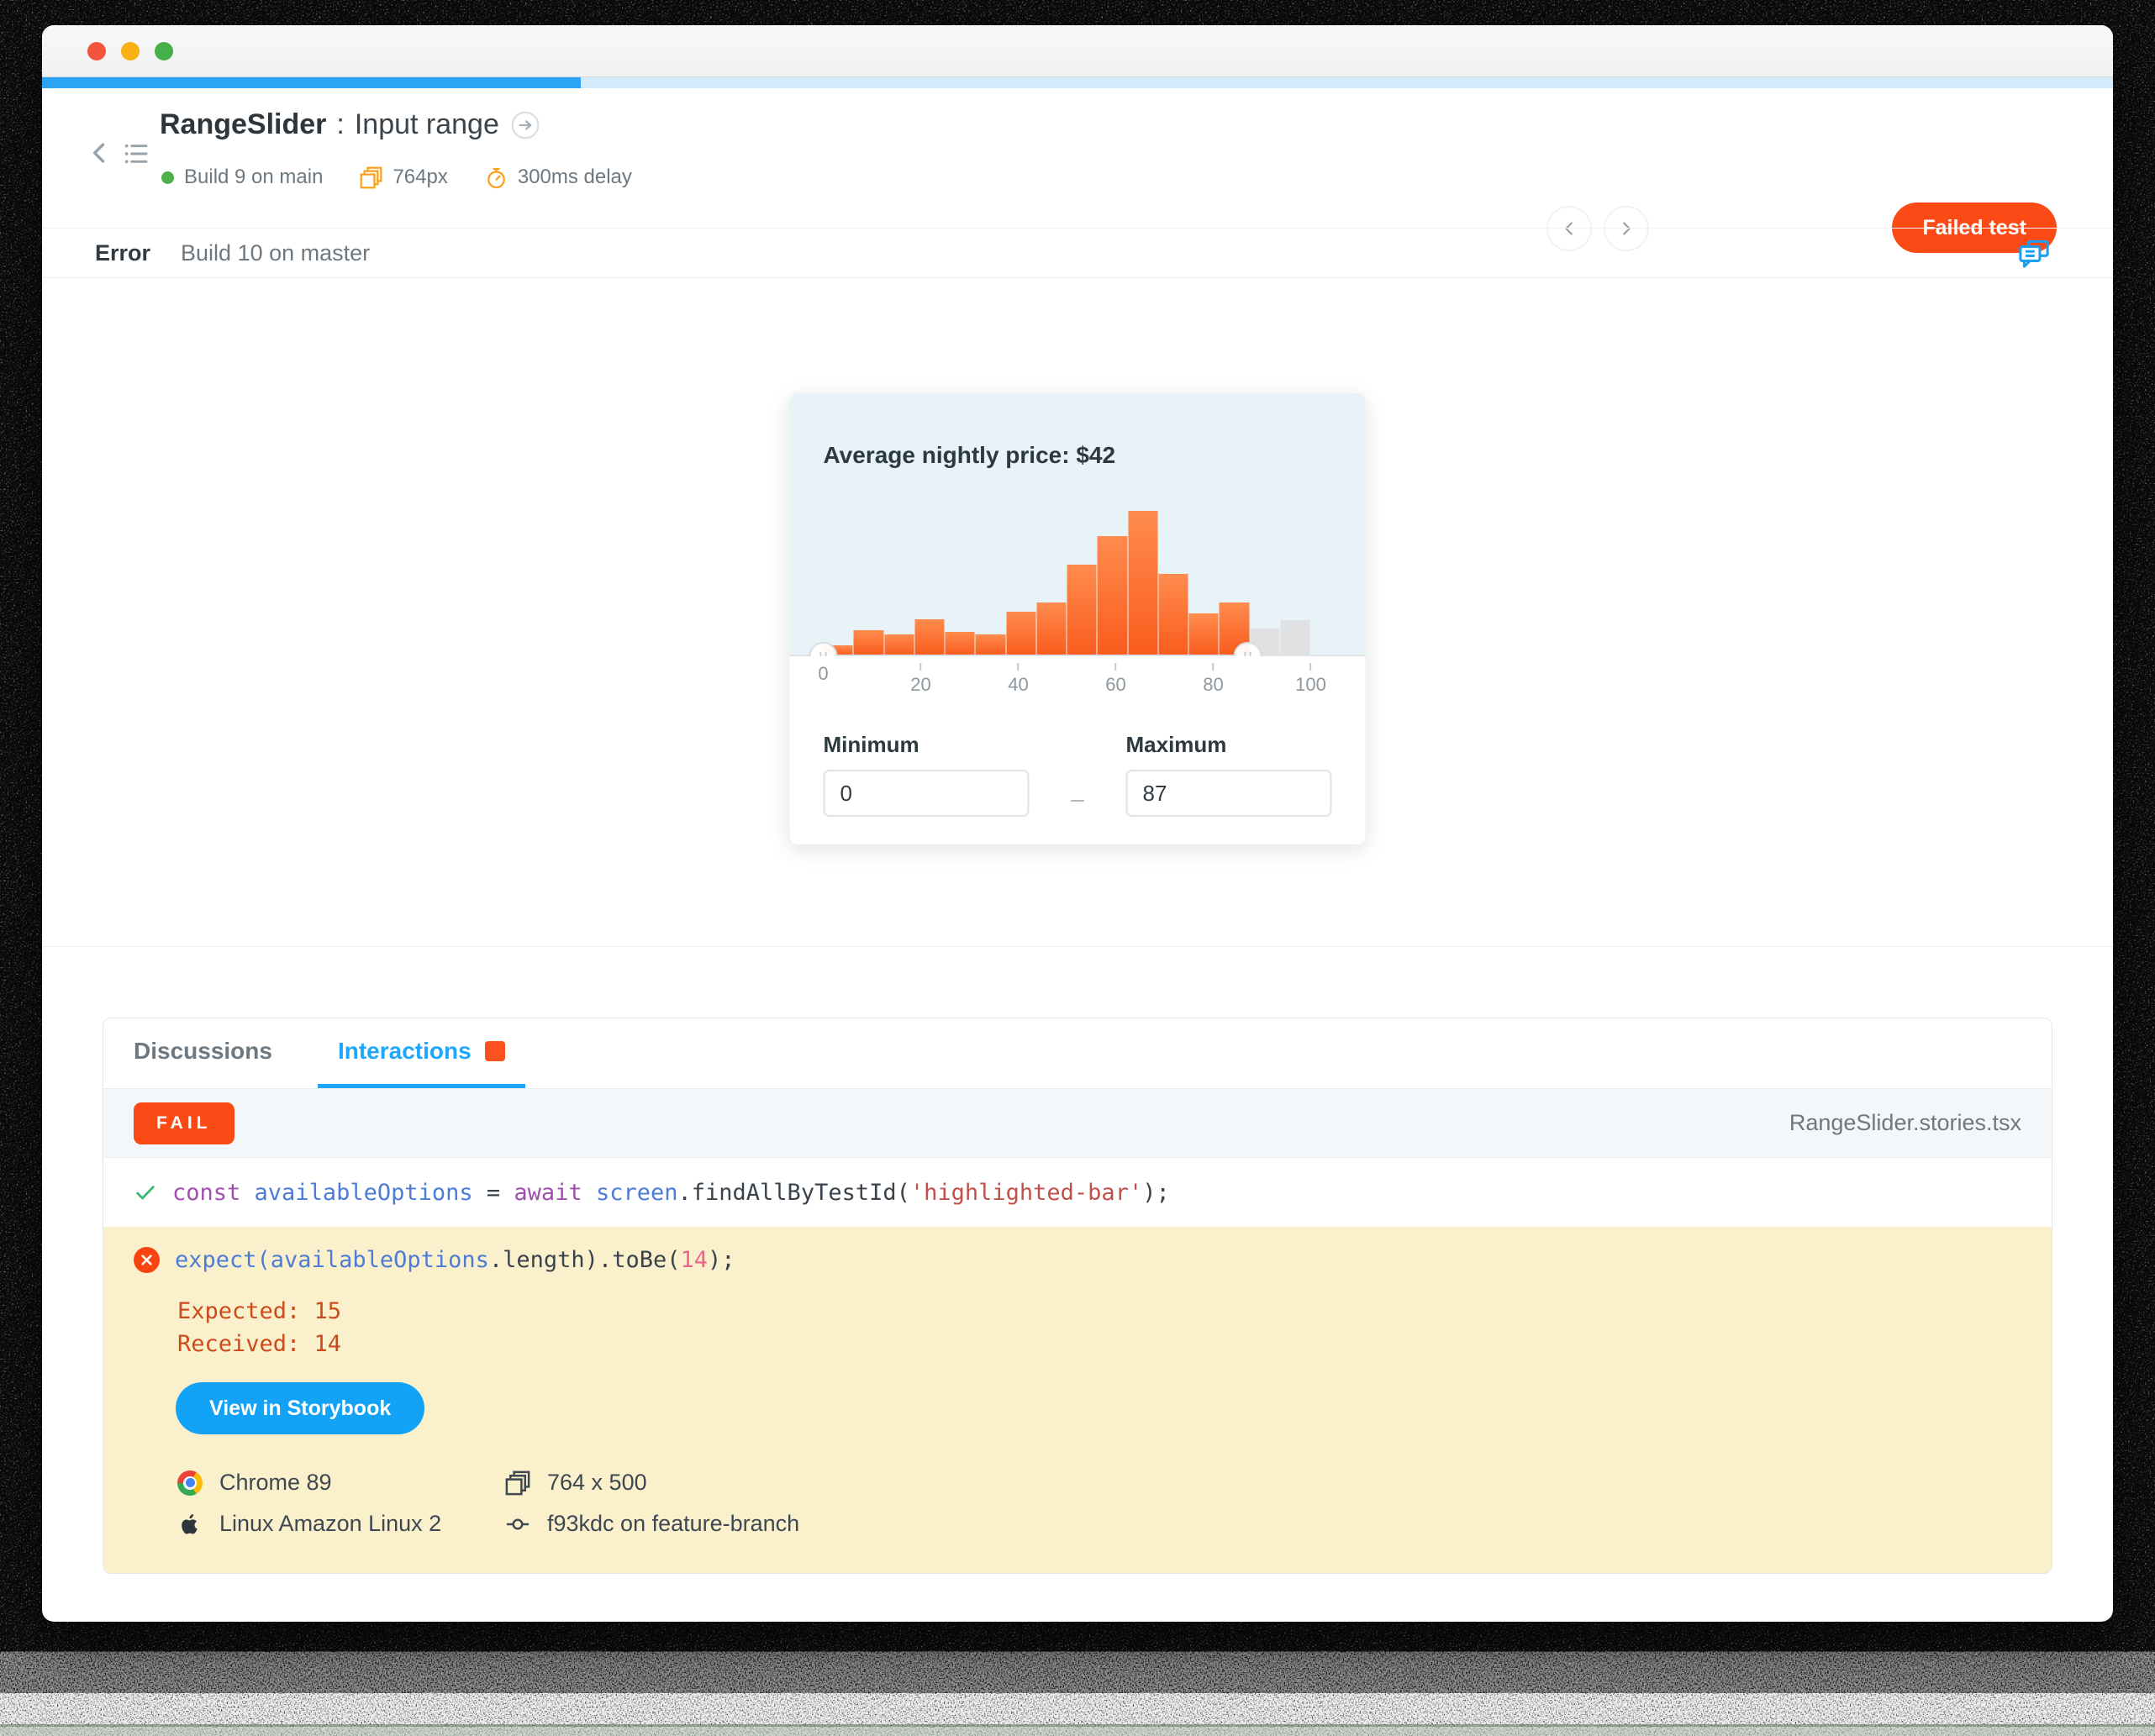 The image size is (2155, 1736). I want to click on minimum-input, so click(926, 793).